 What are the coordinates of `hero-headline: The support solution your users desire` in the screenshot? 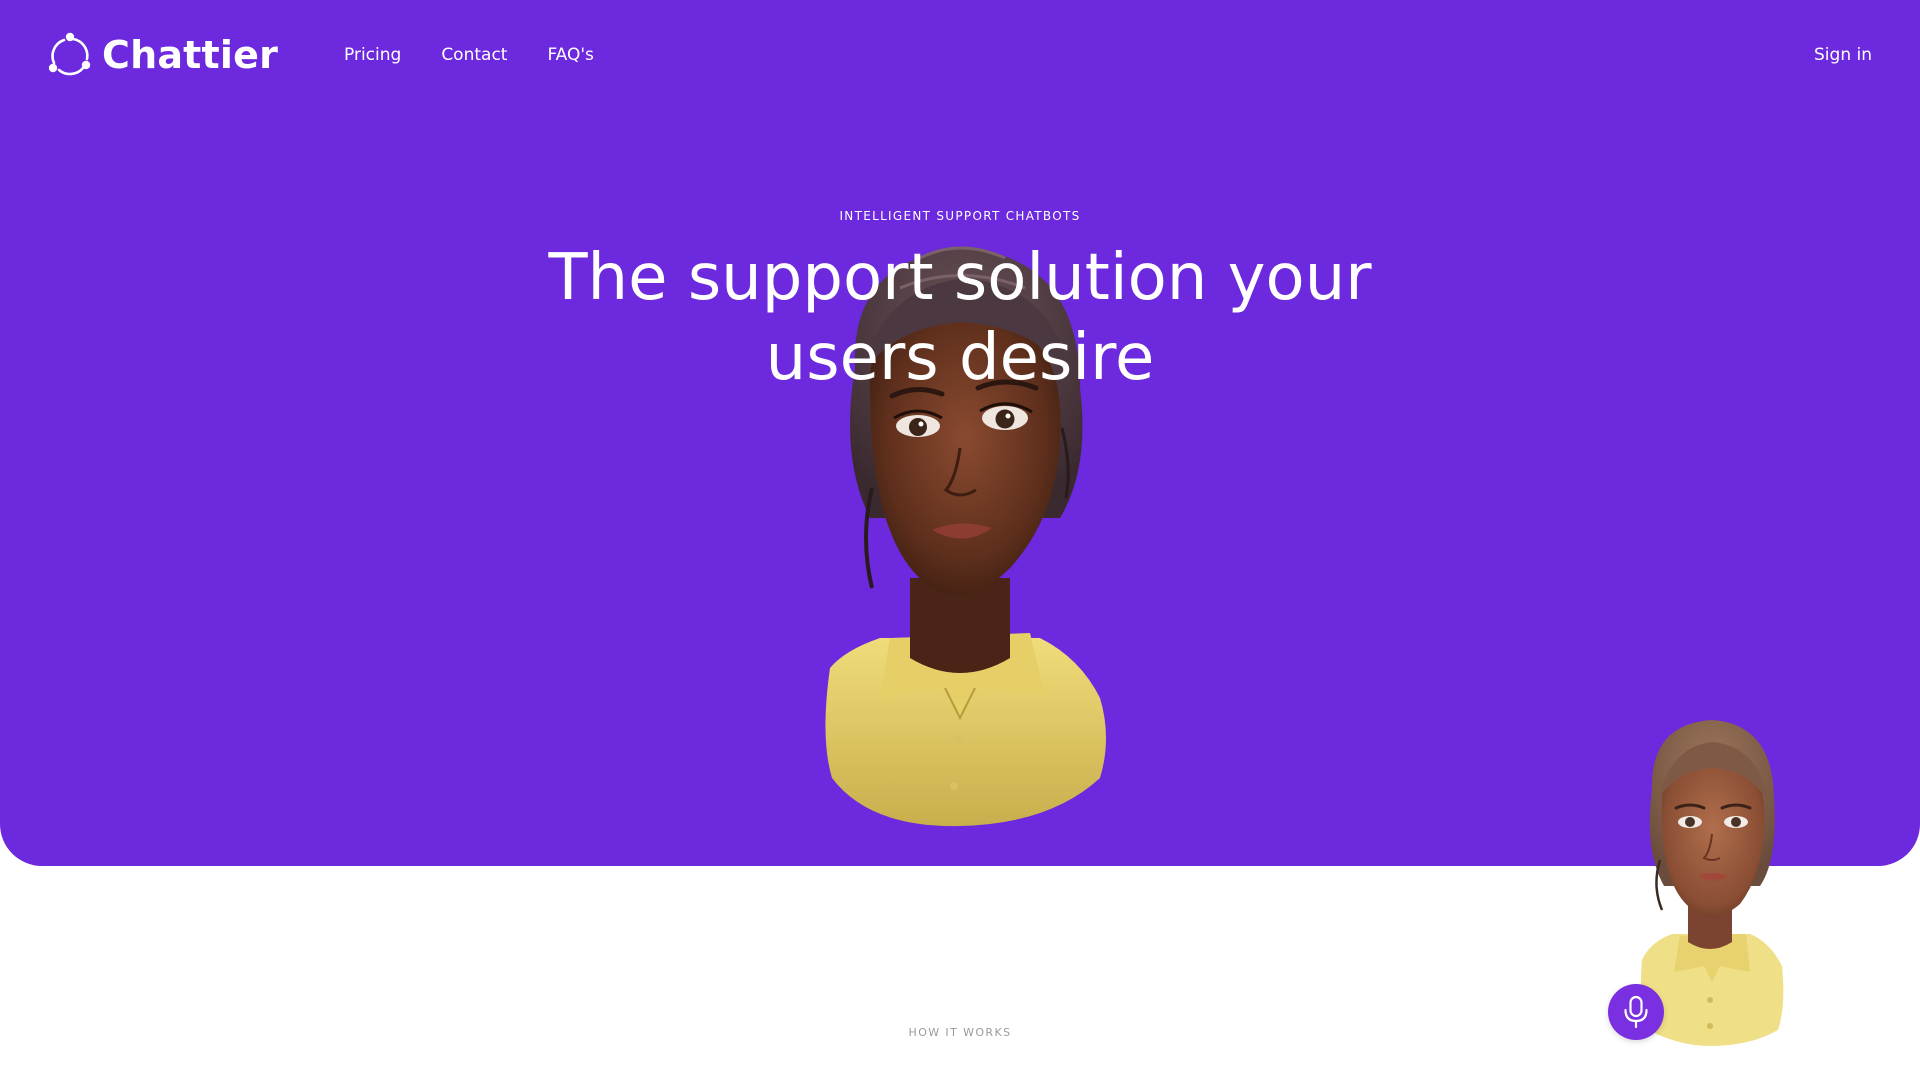 It's located at (960, 318).